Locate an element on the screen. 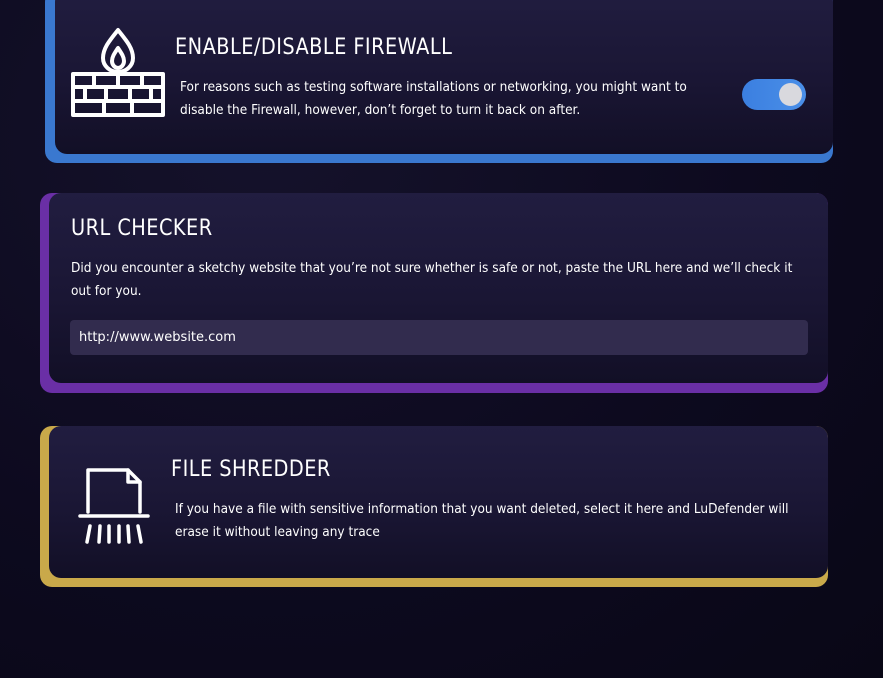 This screenshot has height=678, width=883. firewall-title: ENABLE/DISABLE FIREWALL is located at coordinates (314, 47).